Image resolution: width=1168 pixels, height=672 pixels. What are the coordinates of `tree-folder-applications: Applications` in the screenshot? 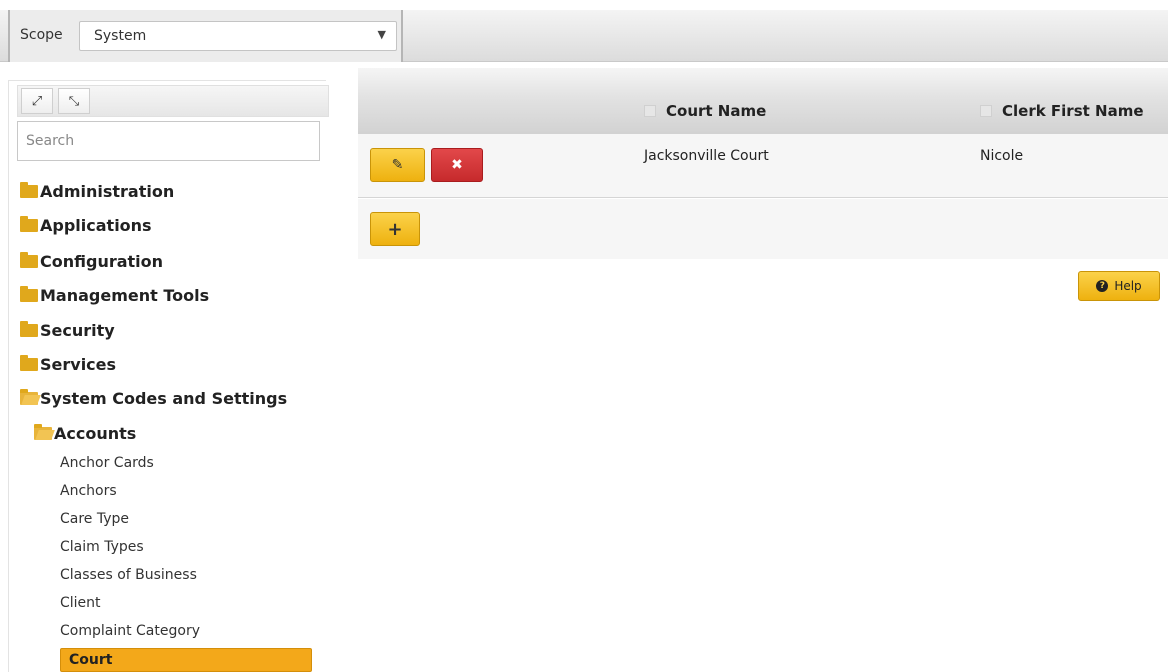 It's located at (86, 225).